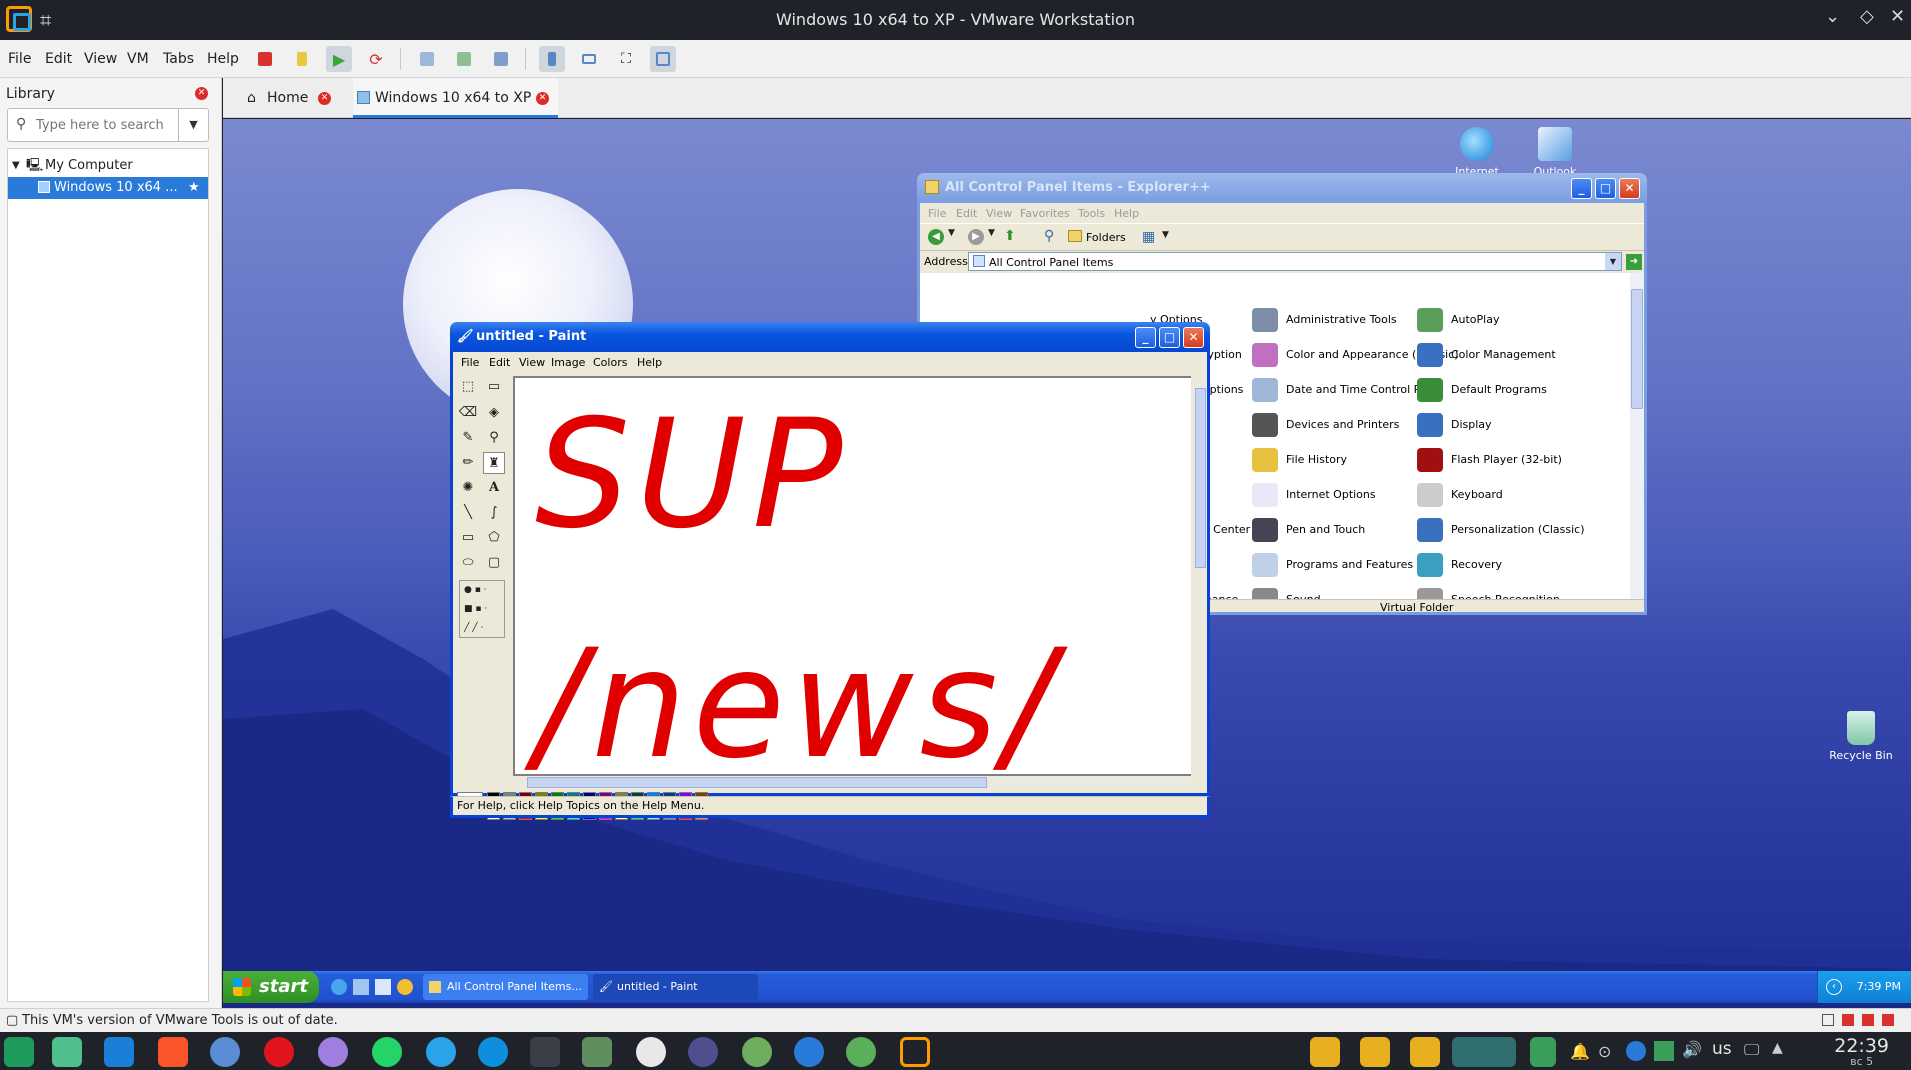 This screenshot has height=1070, width=1911. I want to click on show-library-button, so click(552, 59).